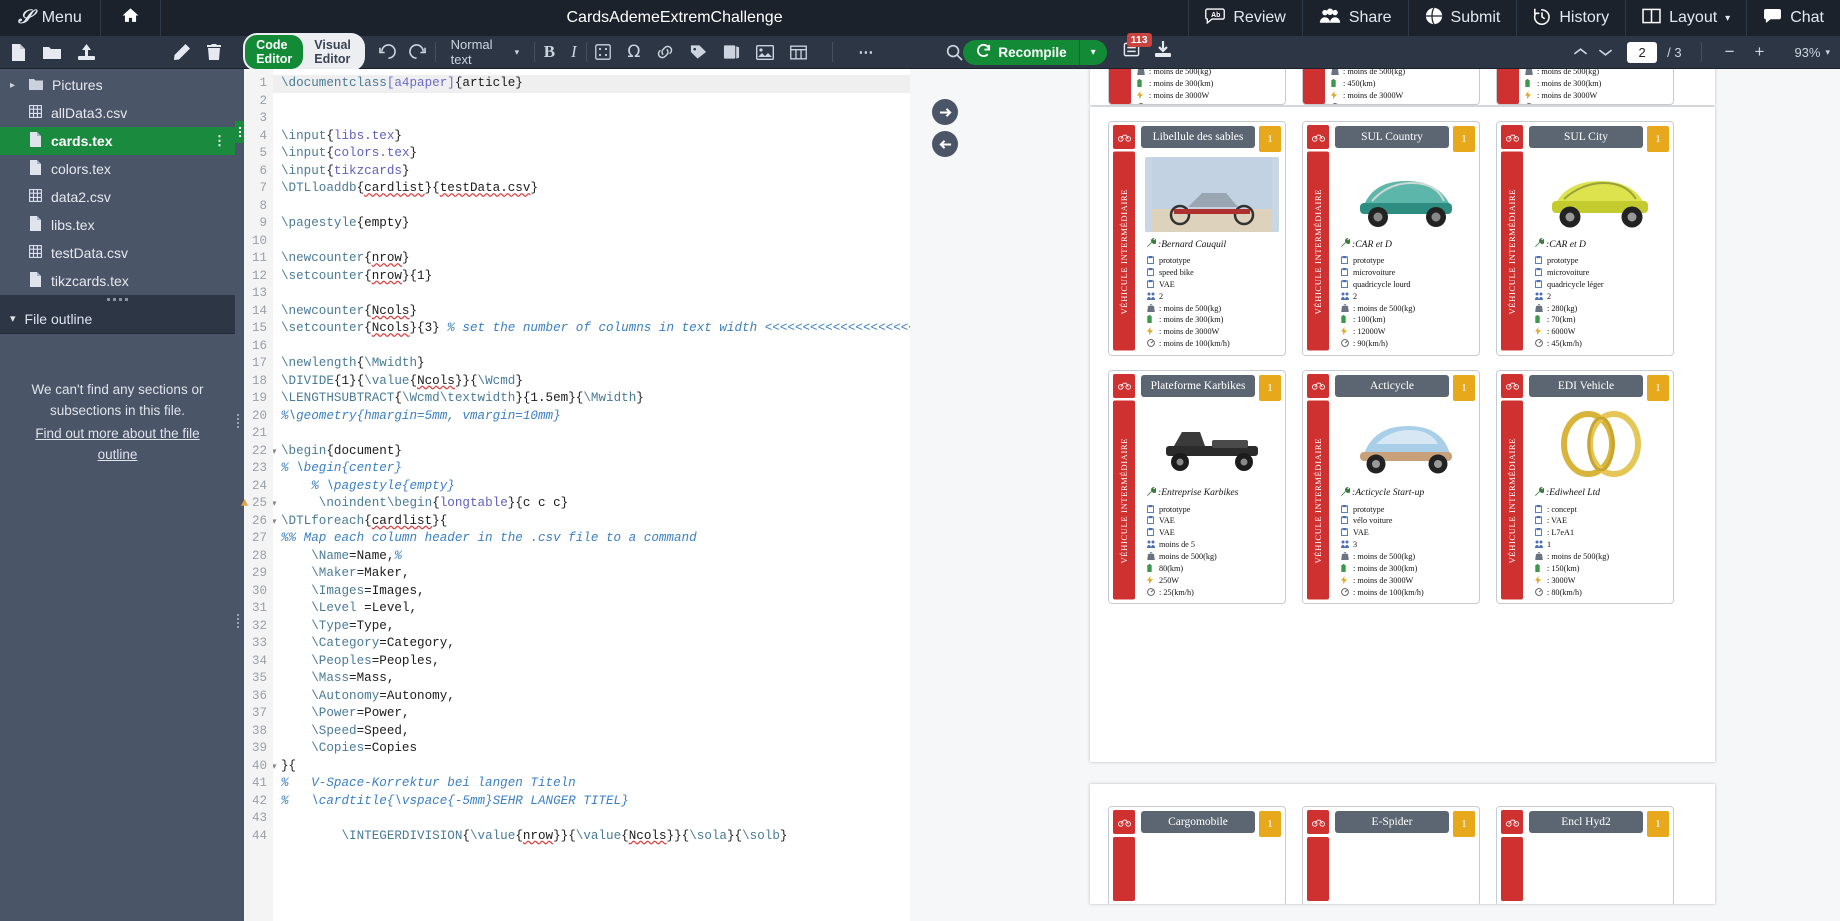 The image size is (1840, 921). What do you see at coordinates (595, 749) in the screenshot?
I see `code-line: \Copies=Copies` at bounding box center [595, 749].